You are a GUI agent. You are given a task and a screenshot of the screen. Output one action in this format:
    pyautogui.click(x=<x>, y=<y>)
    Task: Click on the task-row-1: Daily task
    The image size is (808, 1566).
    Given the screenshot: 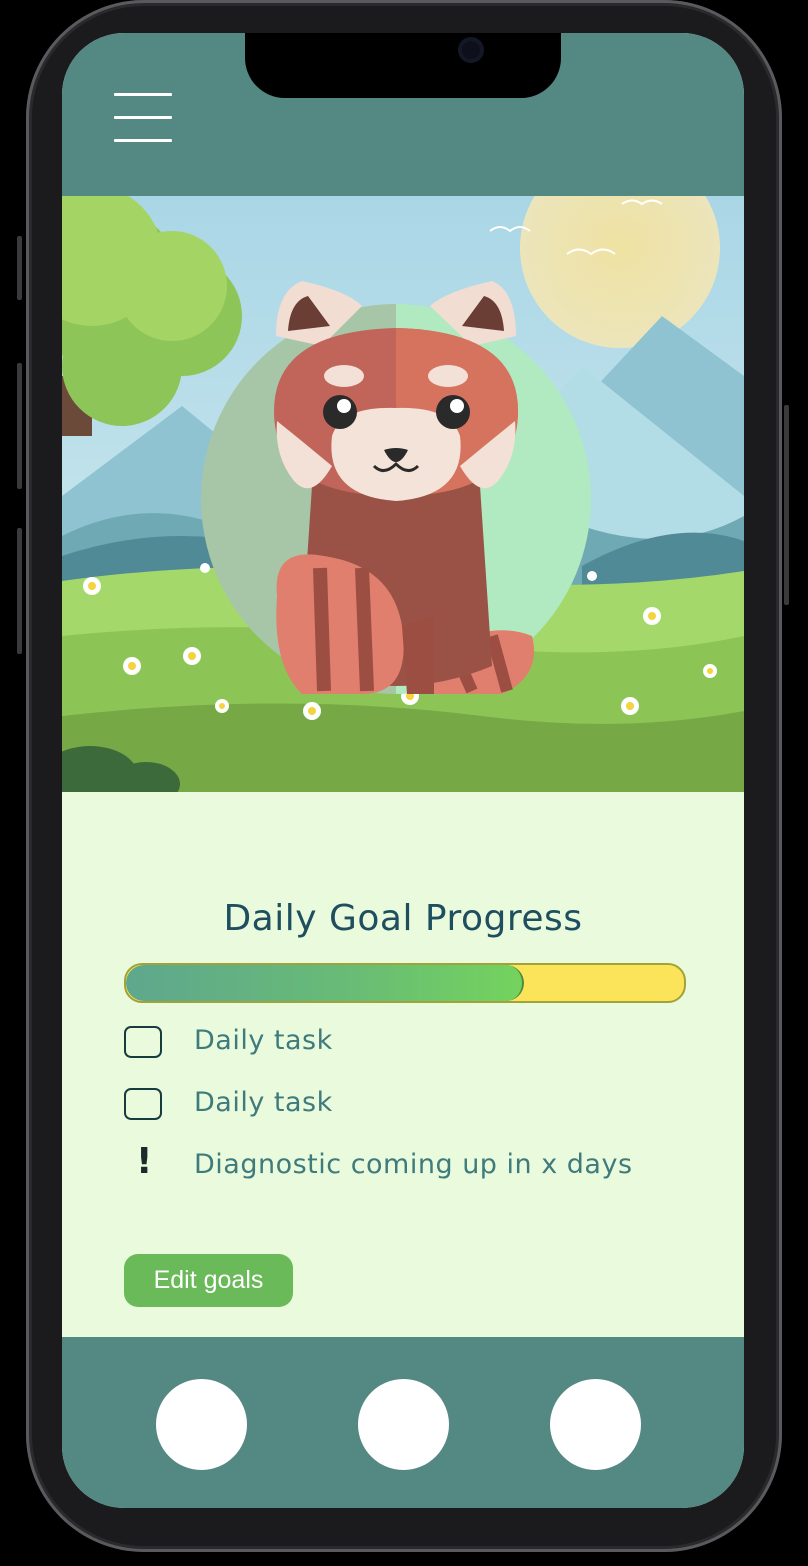 What is the action you would take?
    pyautogui.click(x=424, y=1044)
    